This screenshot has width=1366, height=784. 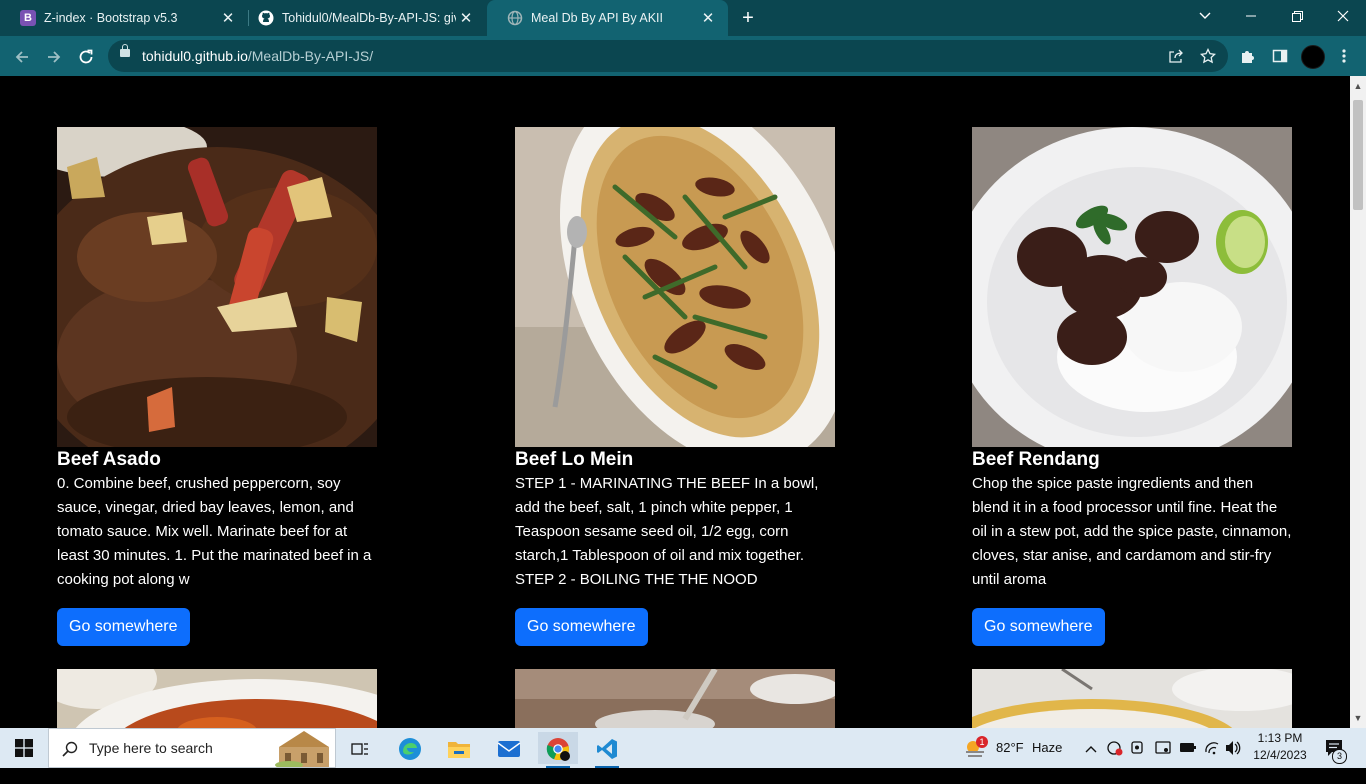 I want to click on page-scrollbar: ▲ ▼, so click(x=1358, y=402).